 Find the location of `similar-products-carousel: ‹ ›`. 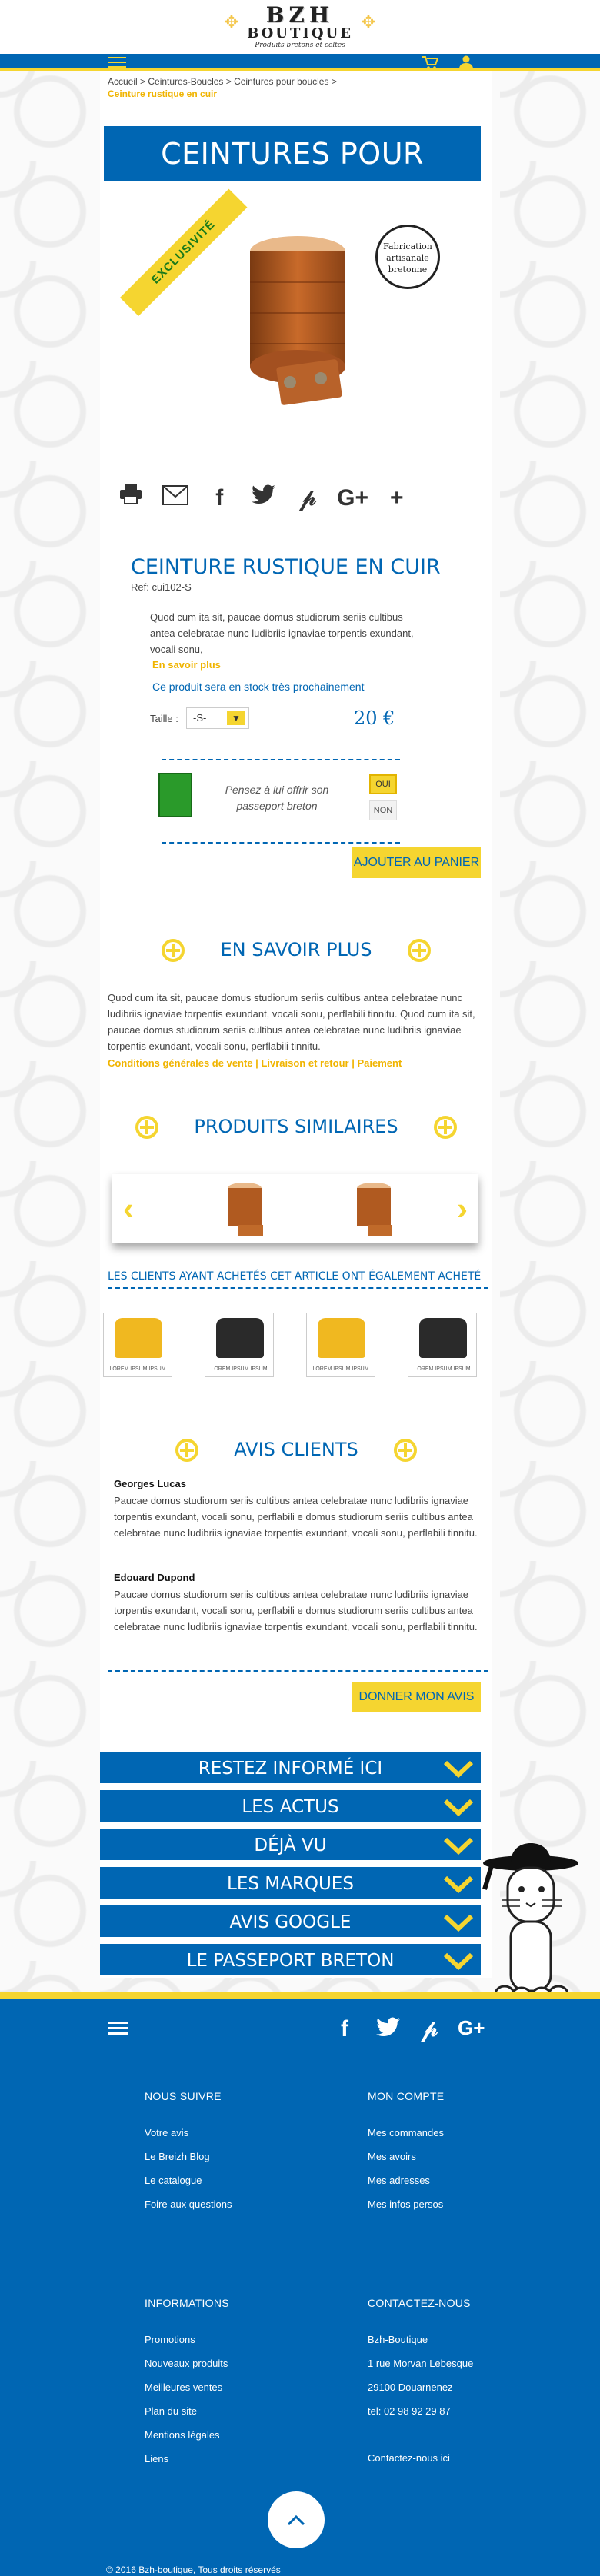

similar-products-carousel: ‹ › is located at coordinates (295, 1208).